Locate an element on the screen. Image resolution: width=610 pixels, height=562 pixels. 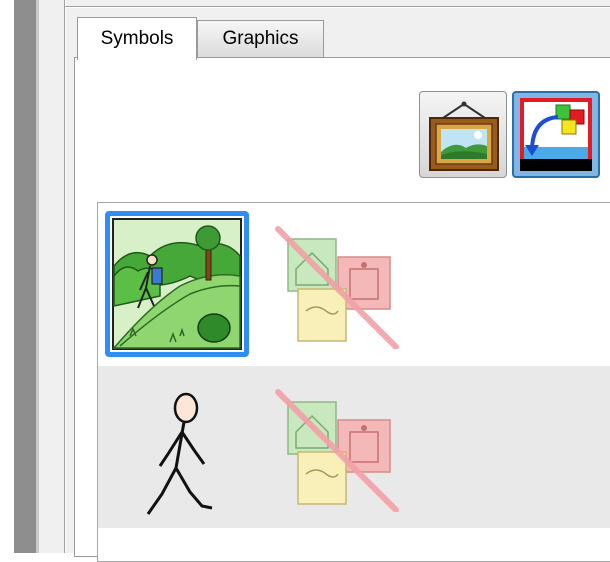
insert-picture-button is located at coordinates (463, 134).